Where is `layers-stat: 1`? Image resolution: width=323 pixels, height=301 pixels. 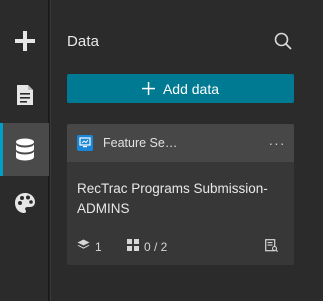
layers-stat: 1 is located at coordinates (89, 246).